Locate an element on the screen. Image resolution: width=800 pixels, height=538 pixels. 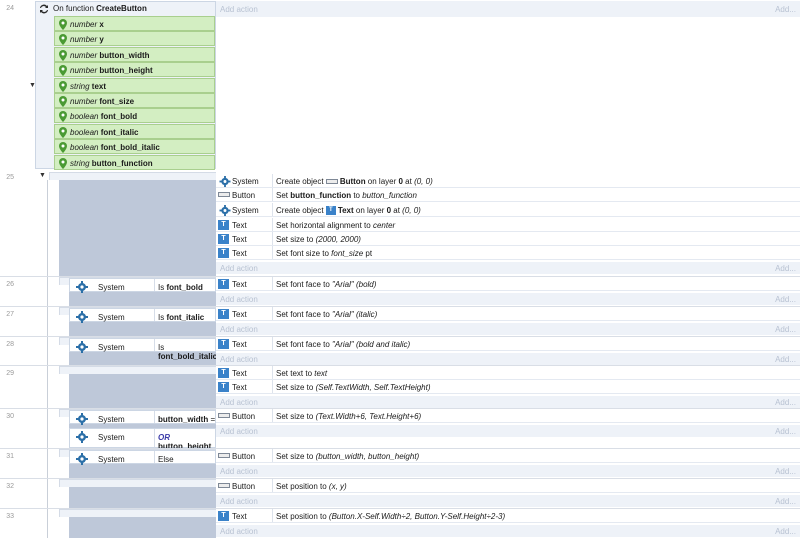
function-parameter: boolean font_bold_italic is located at coordinates (134, 147).